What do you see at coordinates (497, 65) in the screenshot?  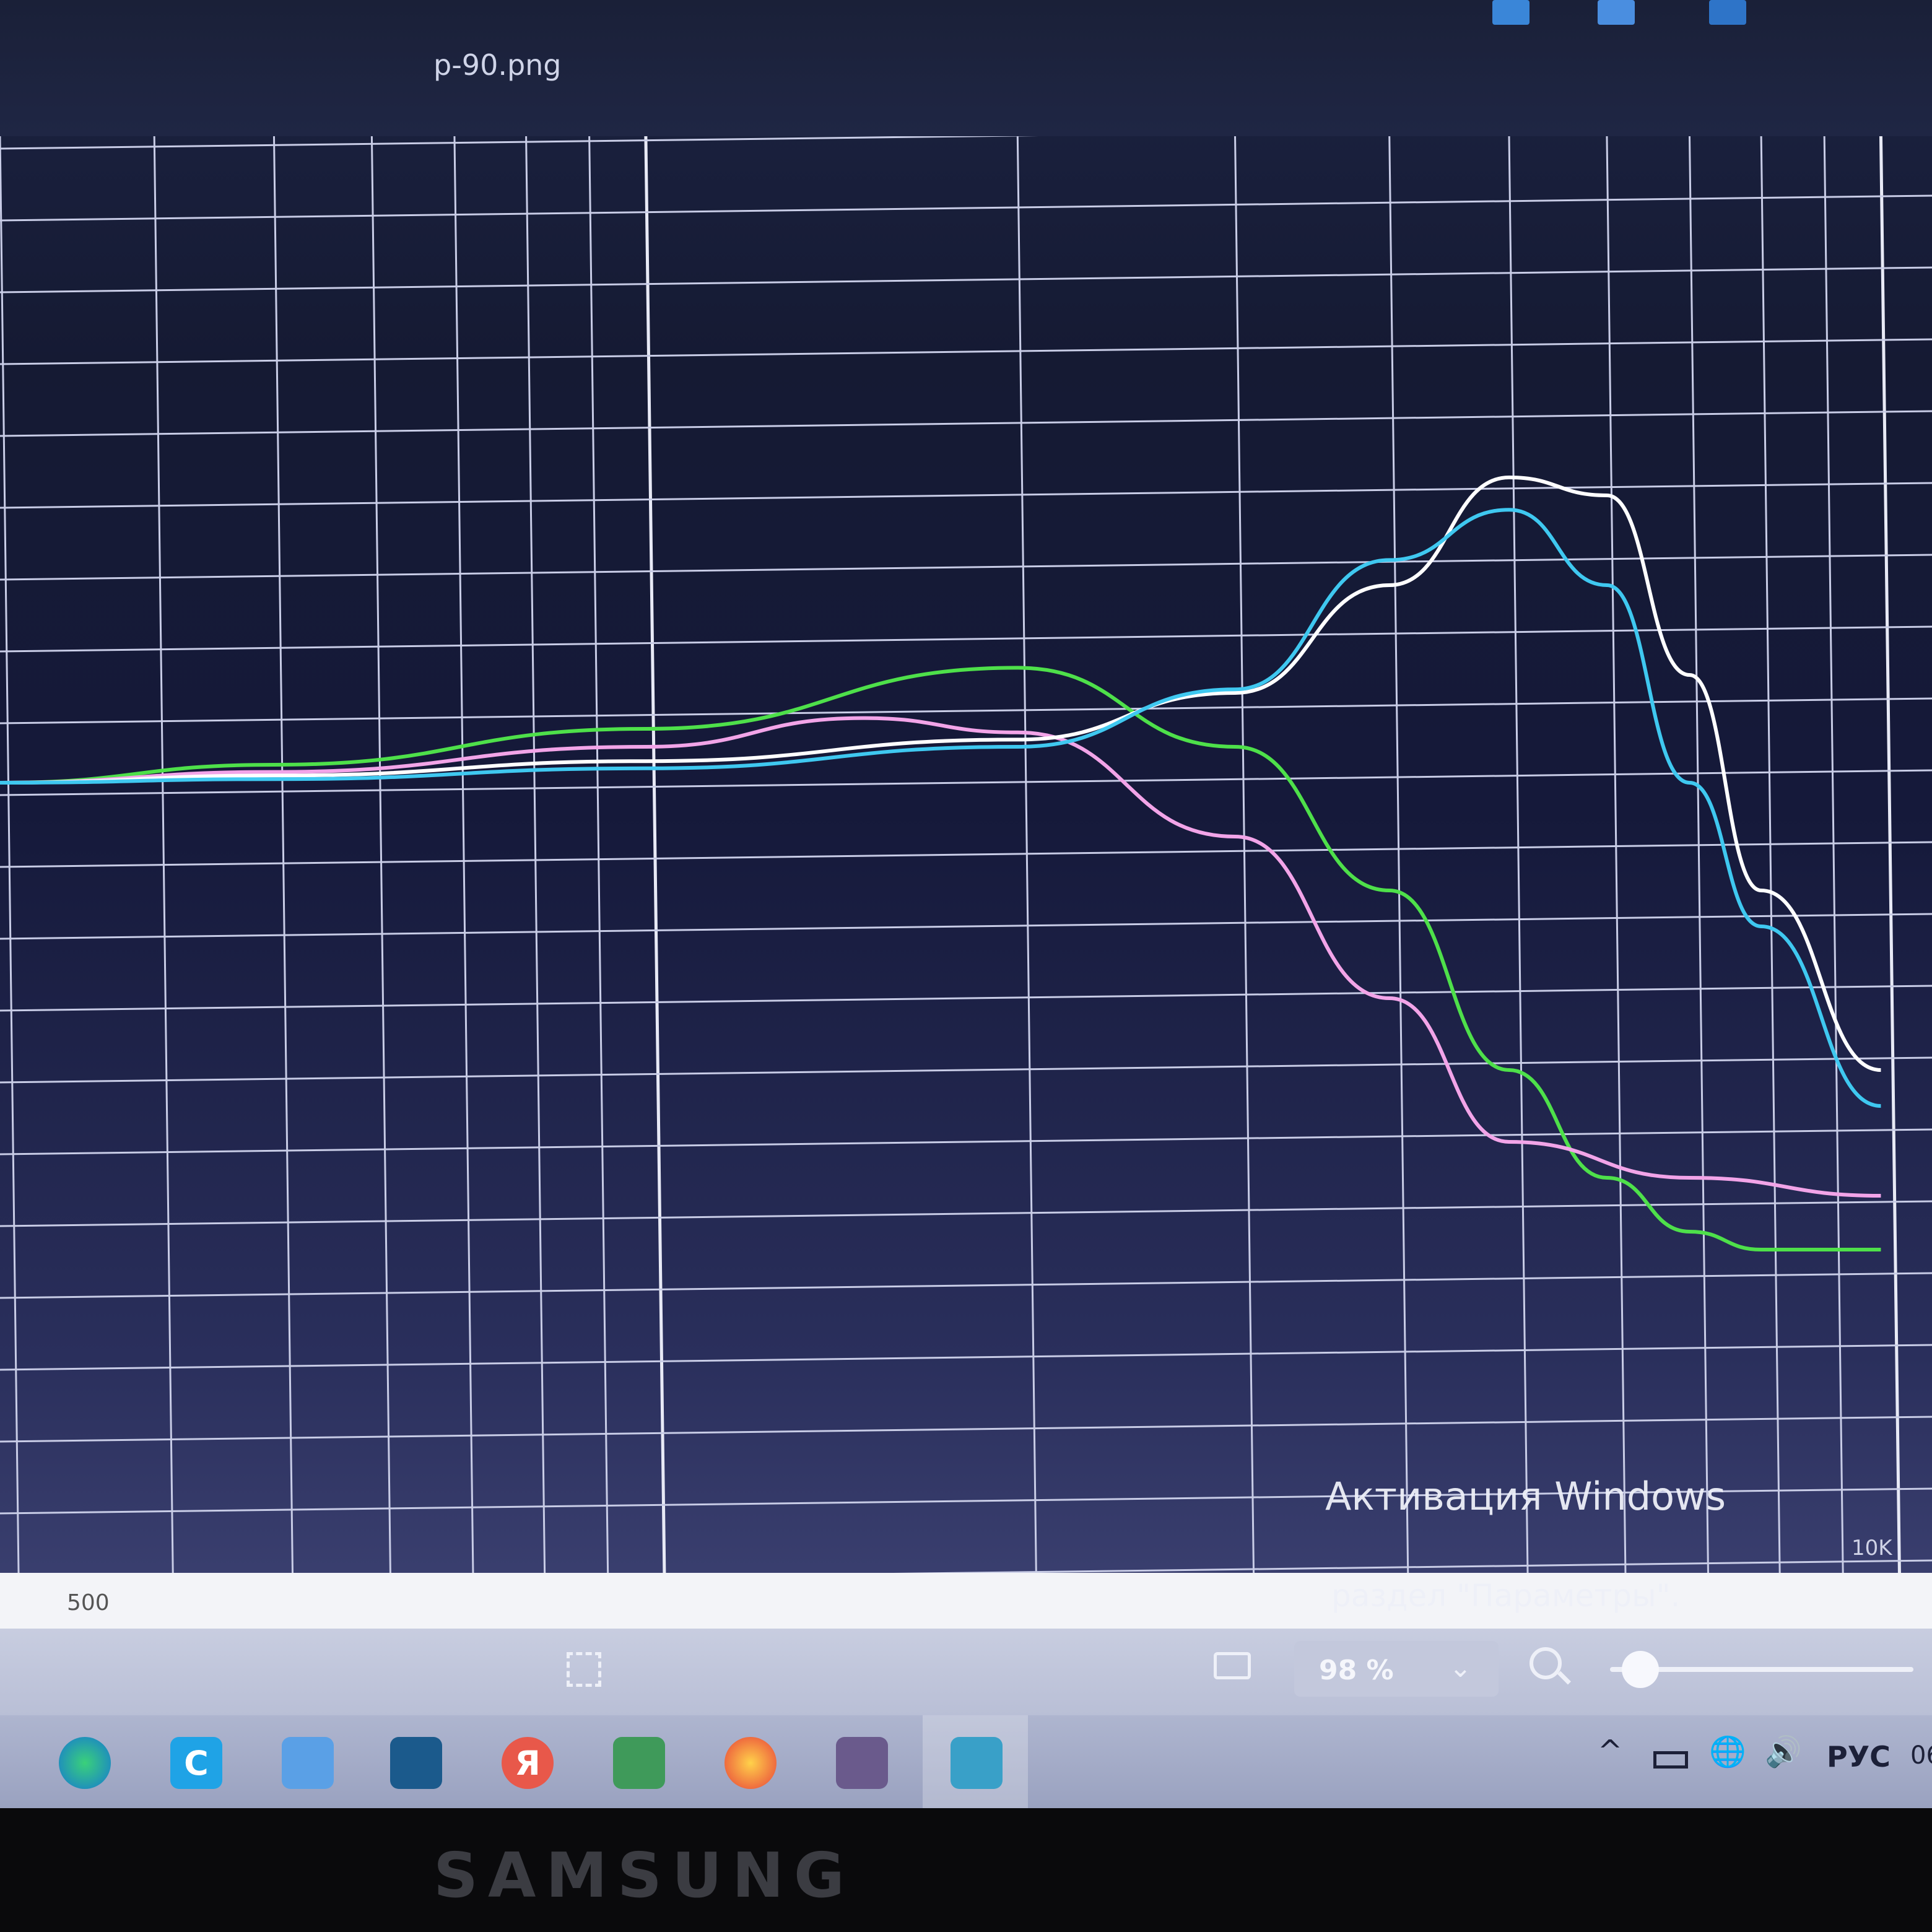 I see `window-title: p-90.png` at bounding box center [497, 65].